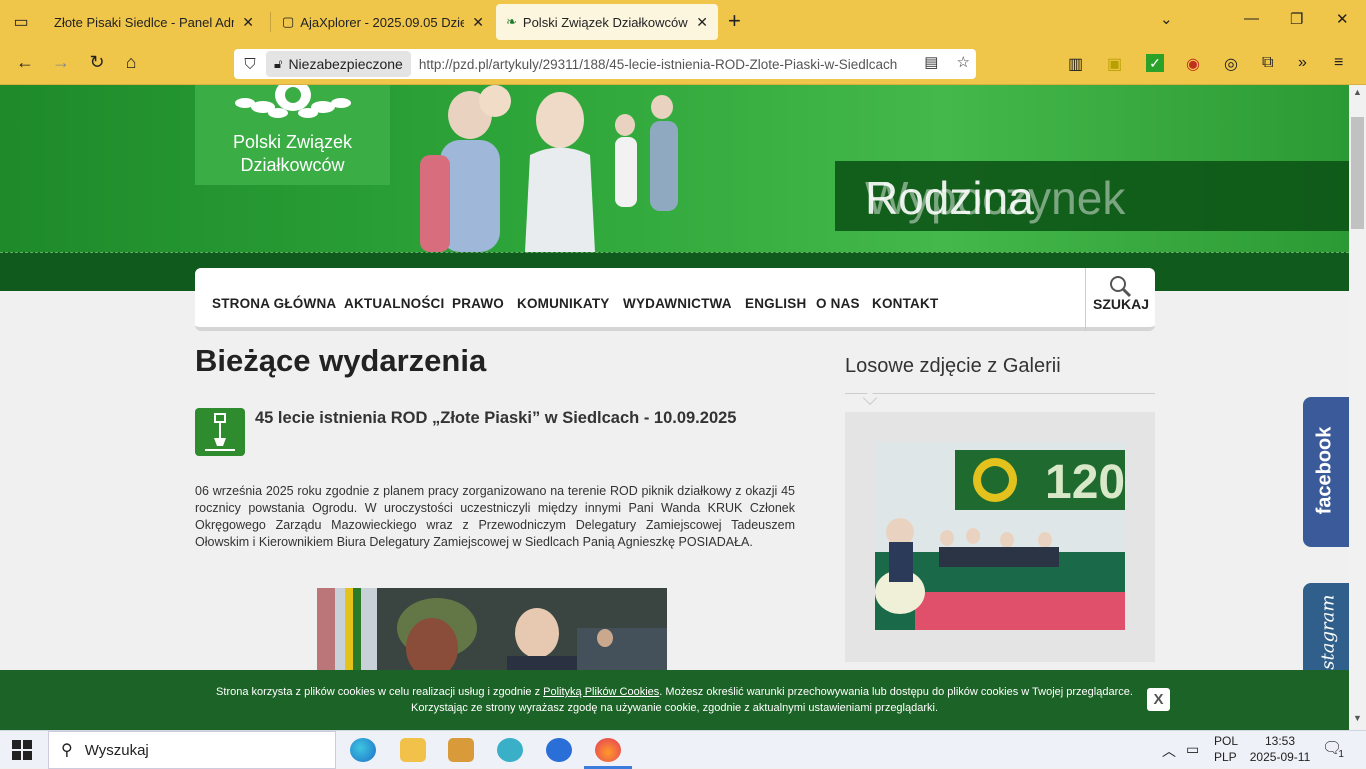 The width and height of the screenshot is (1366, 769). What do you see at coordinates (1296, 19) in the screenshot?
I see `restore-button: ❐` at bounding box center [1296, 19].